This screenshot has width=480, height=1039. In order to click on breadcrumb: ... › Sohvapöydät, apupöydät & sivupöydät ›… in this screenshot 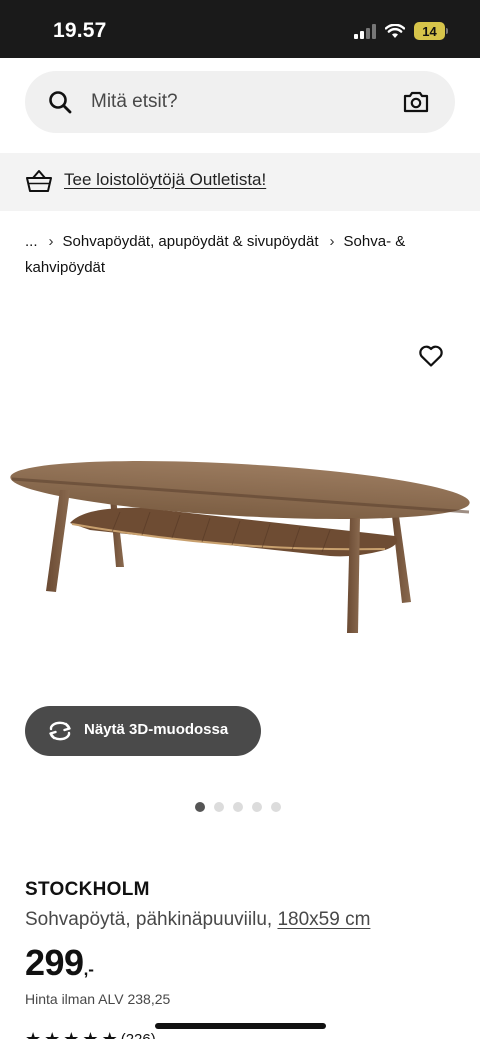, I will do `click(240, 255)`.